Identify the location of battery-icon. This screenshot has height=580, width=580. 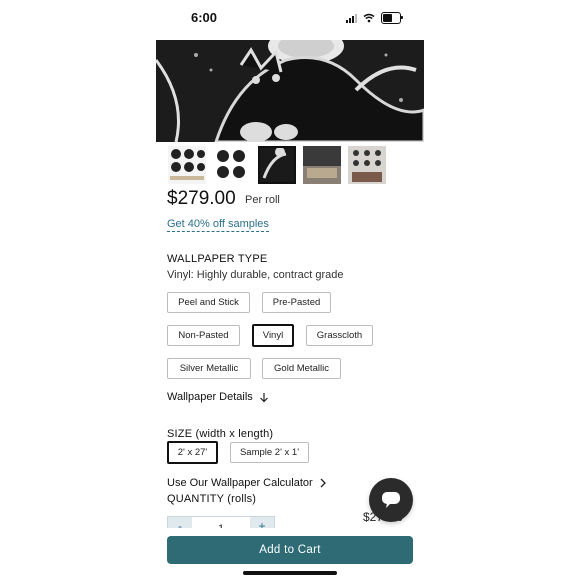
(392, 18).